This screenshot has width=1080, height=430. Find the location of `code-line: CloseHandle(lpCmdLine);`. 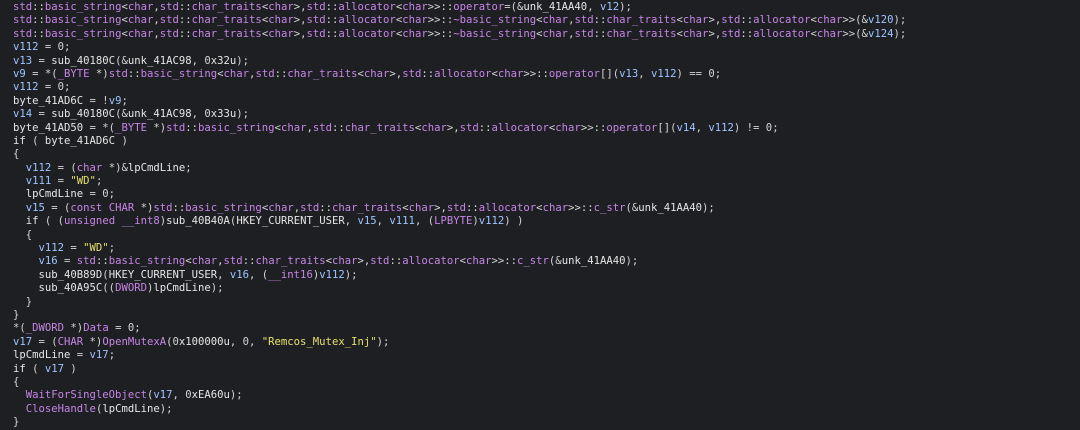

code-line: CloseHandle(lpCmdLine); is located at coordinates (546, 409).